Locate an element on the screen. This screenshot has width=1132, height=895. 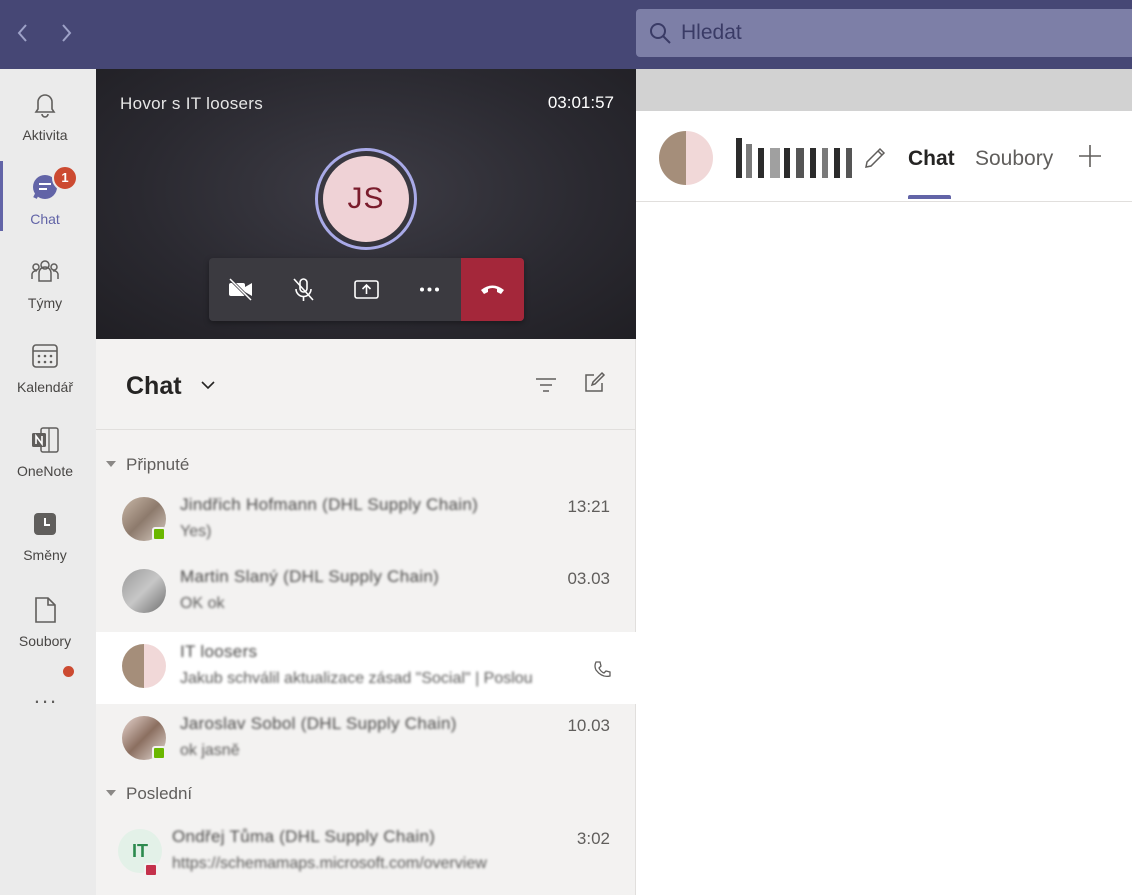
hang-up-icon is located at coordinates (492, 289).